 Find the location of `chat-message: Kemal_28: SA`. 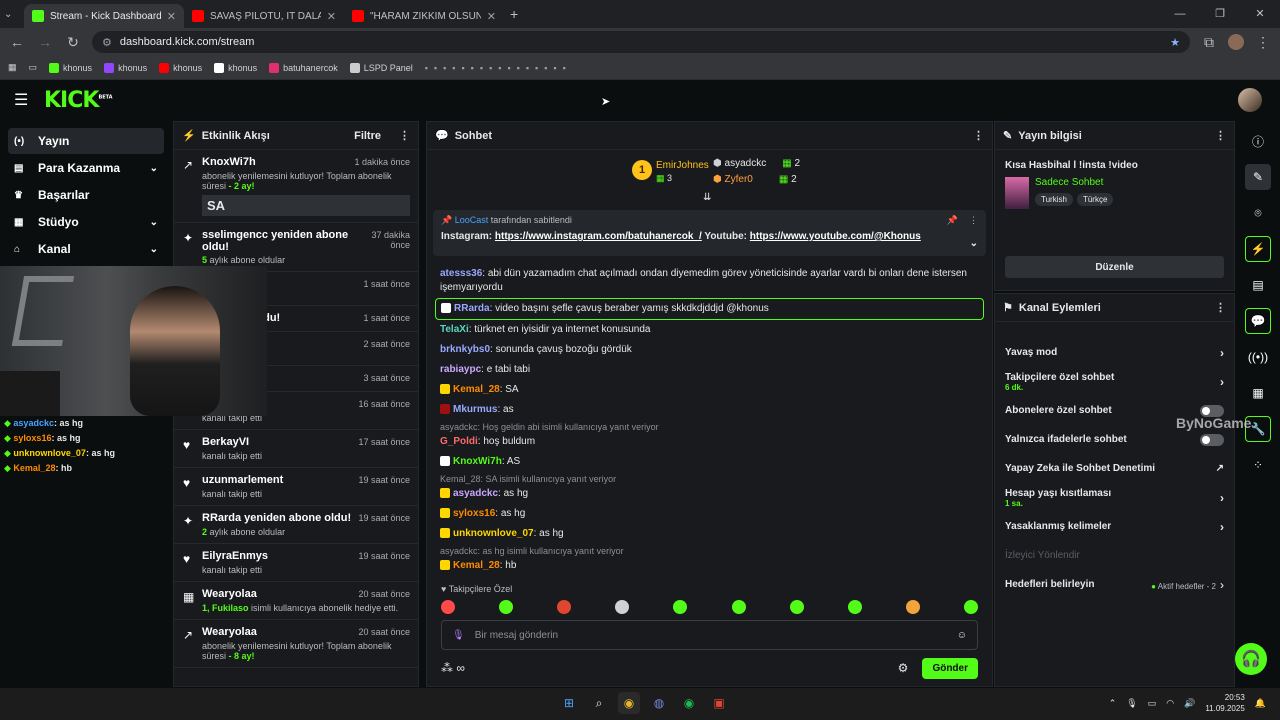

chat-message: Kemal_28: SA is located at coordinates (709, 390).